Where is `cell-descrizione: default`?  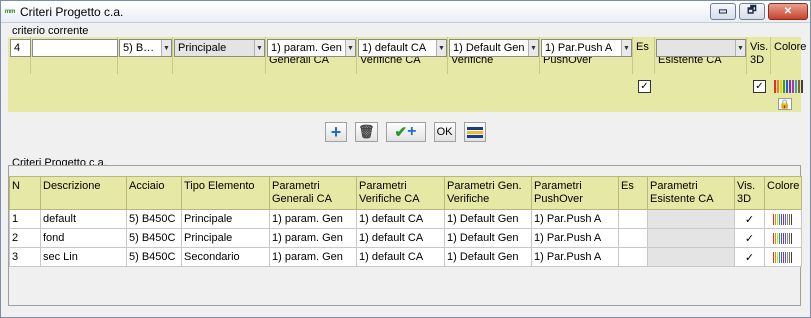 cell-descrizione: default is located at coordinates (83, 219).